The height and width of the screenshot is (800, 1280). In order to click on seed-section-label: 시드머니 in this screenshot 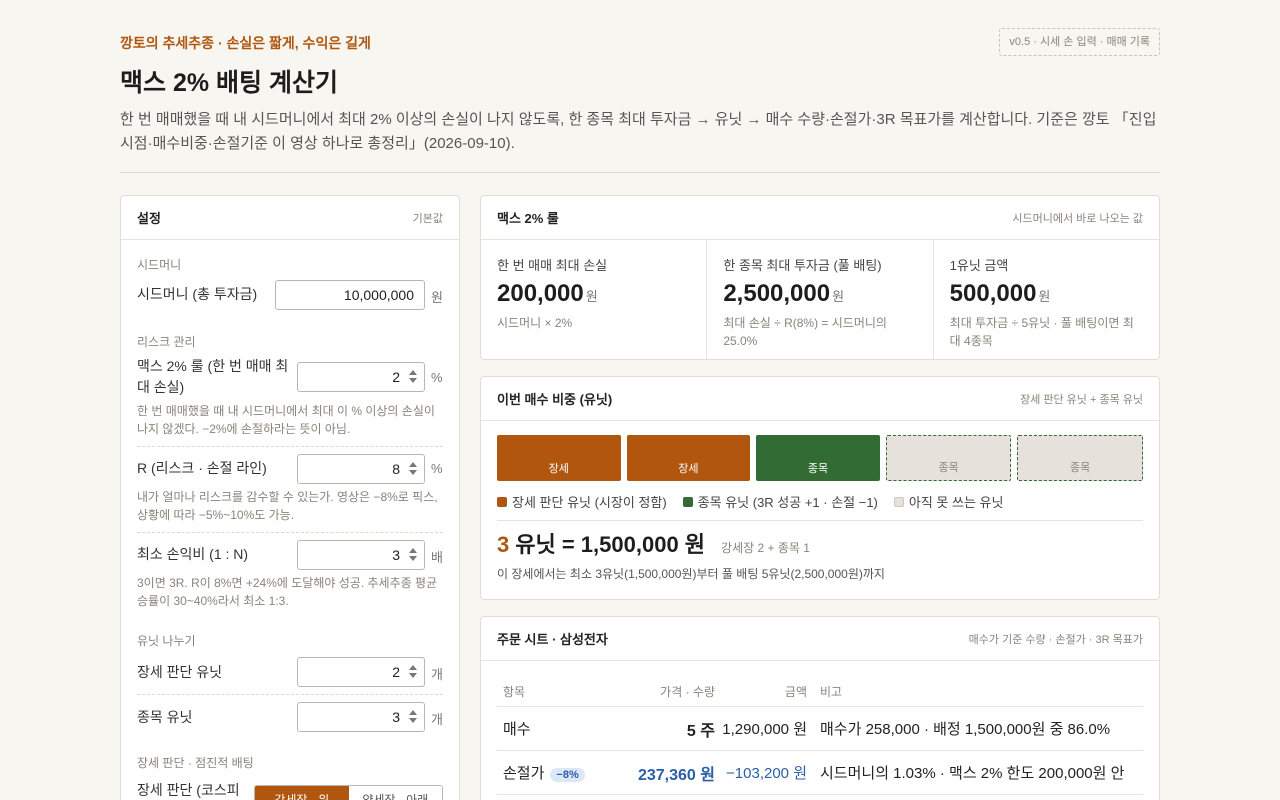, I will do `click(159, 265)`.